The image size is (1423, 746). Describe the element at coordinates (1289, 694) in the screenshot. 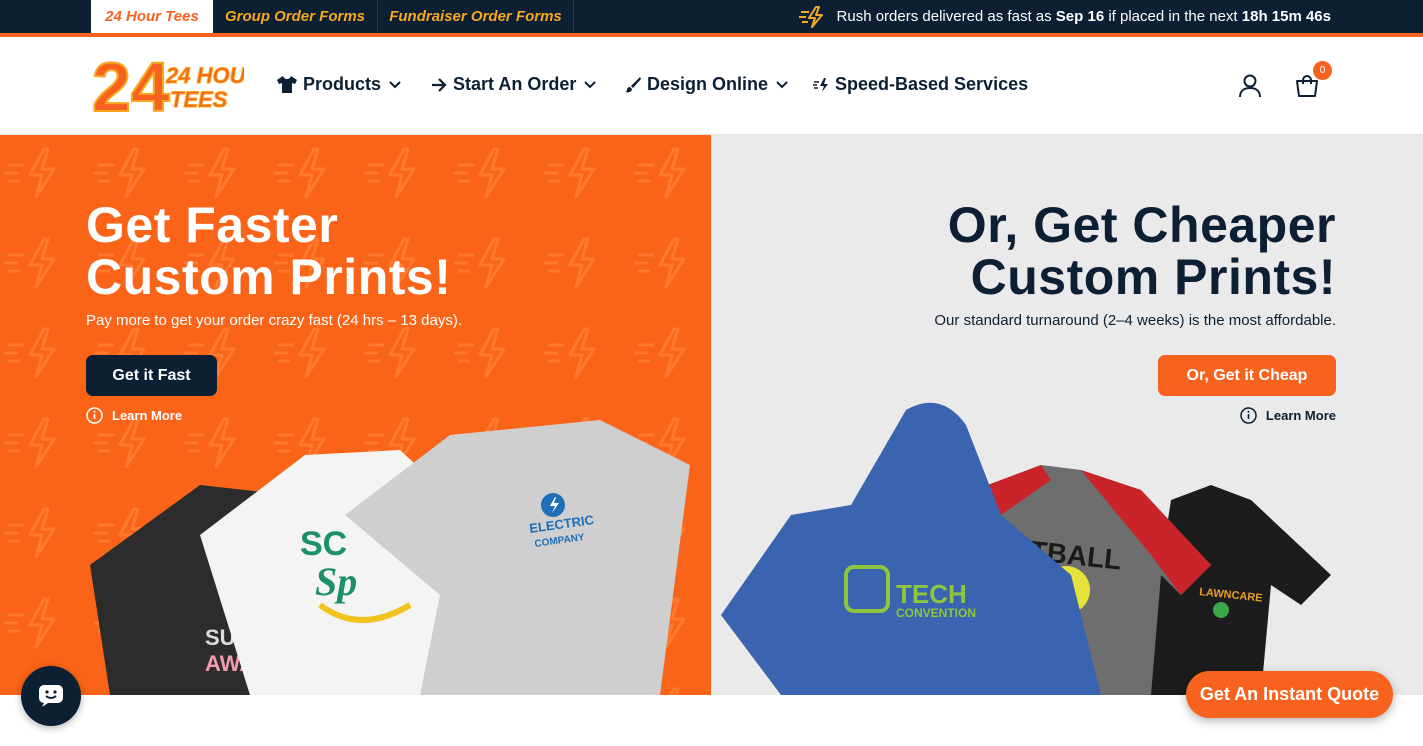

I see `instant-quote-button: Get An Instant Quote` at that location.